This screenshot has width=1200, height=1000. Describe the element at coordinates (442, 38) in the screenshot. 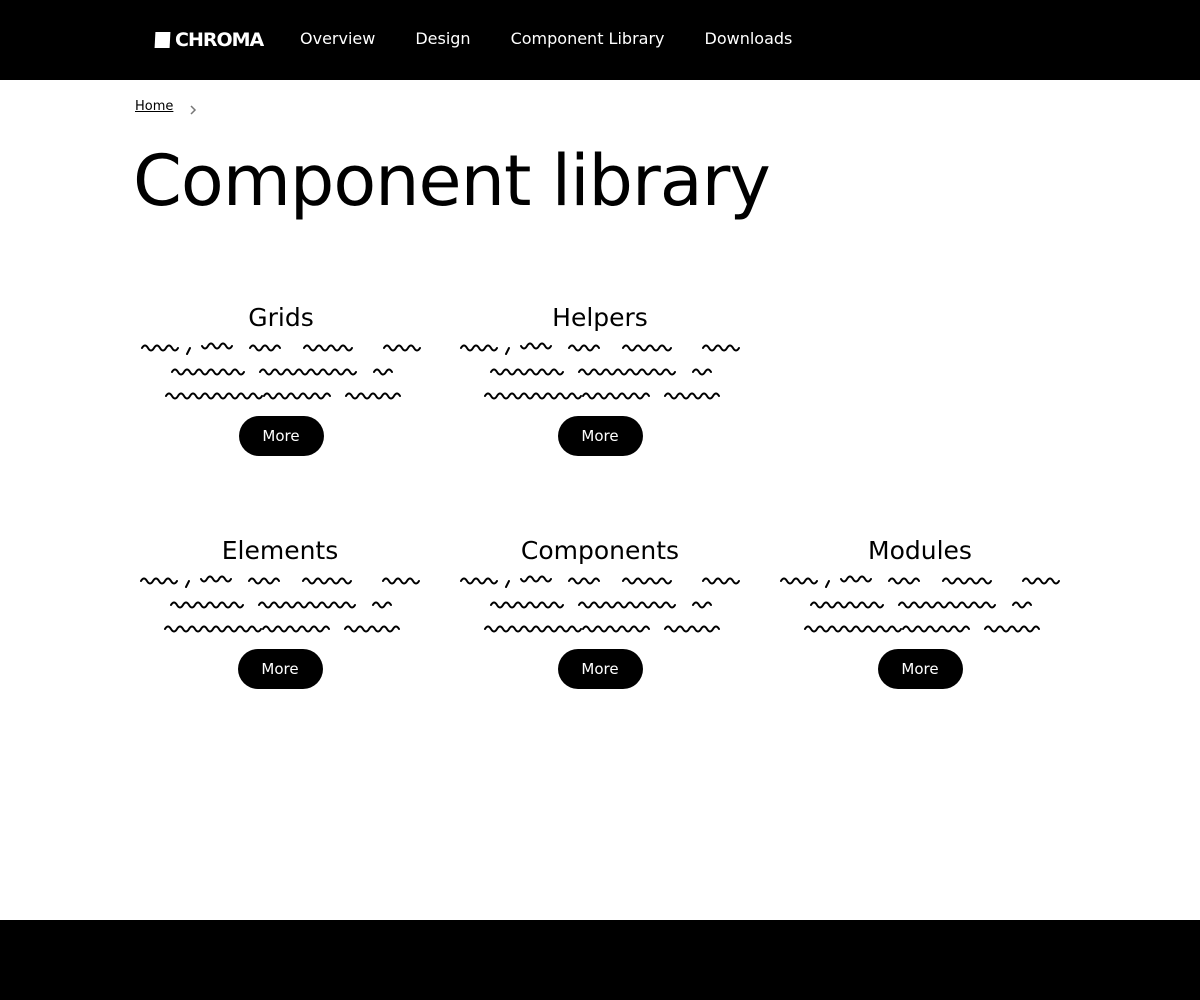

I see `nav-item-design: Design` at that location.